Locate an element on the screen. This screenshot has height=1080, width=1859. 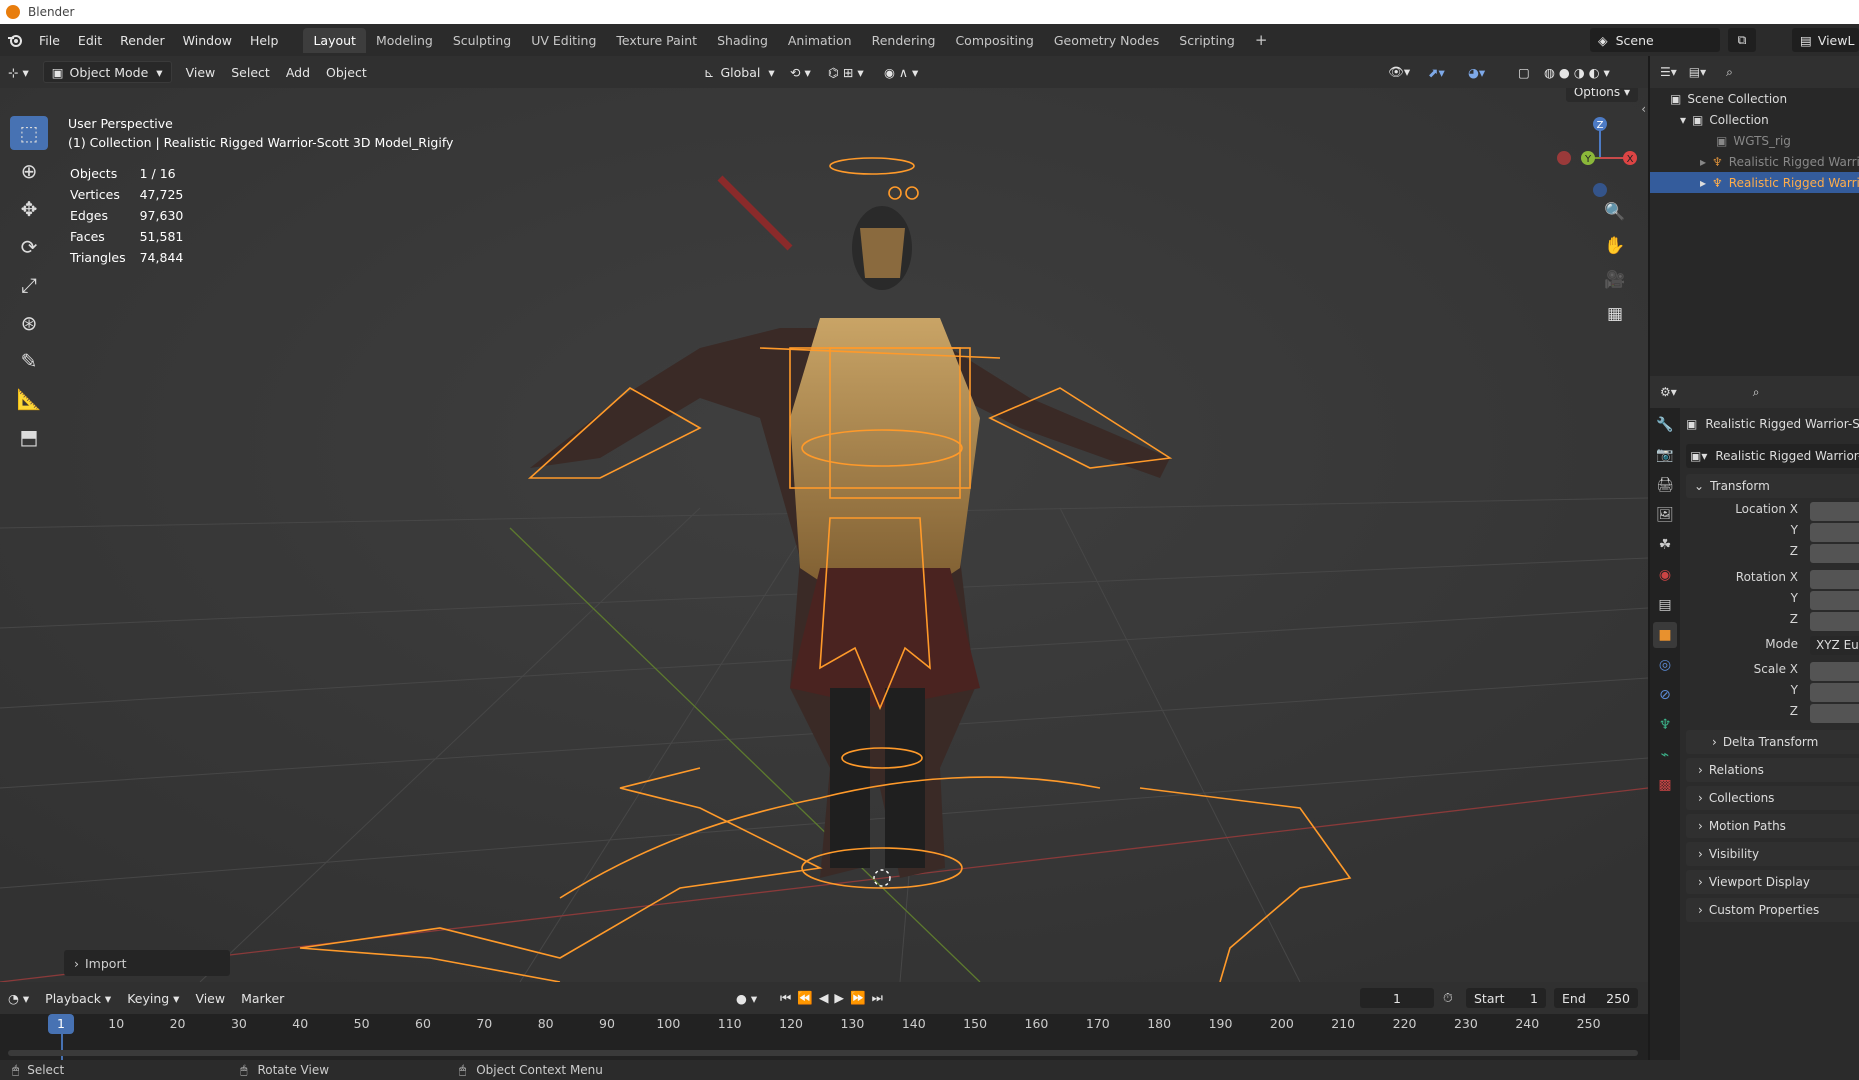
options-dropdown: Options ▾ is located at coordinates (1601, 95).